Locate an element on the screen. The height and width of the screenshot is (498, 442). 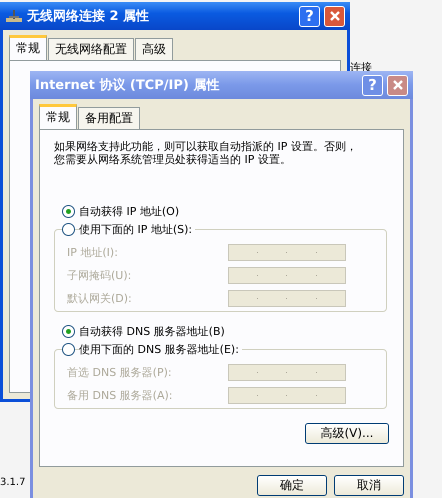
tab: 无线网络配置 is located at coordinates (91, 49).